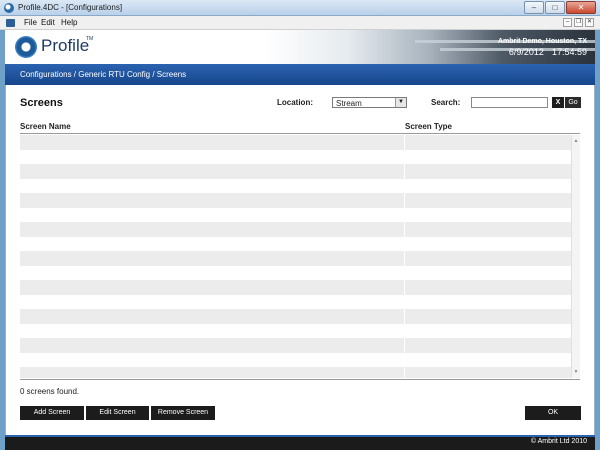 This screenshot has height=450, width=600. I want to click on menu-edit: Edit, so click(48, 22).